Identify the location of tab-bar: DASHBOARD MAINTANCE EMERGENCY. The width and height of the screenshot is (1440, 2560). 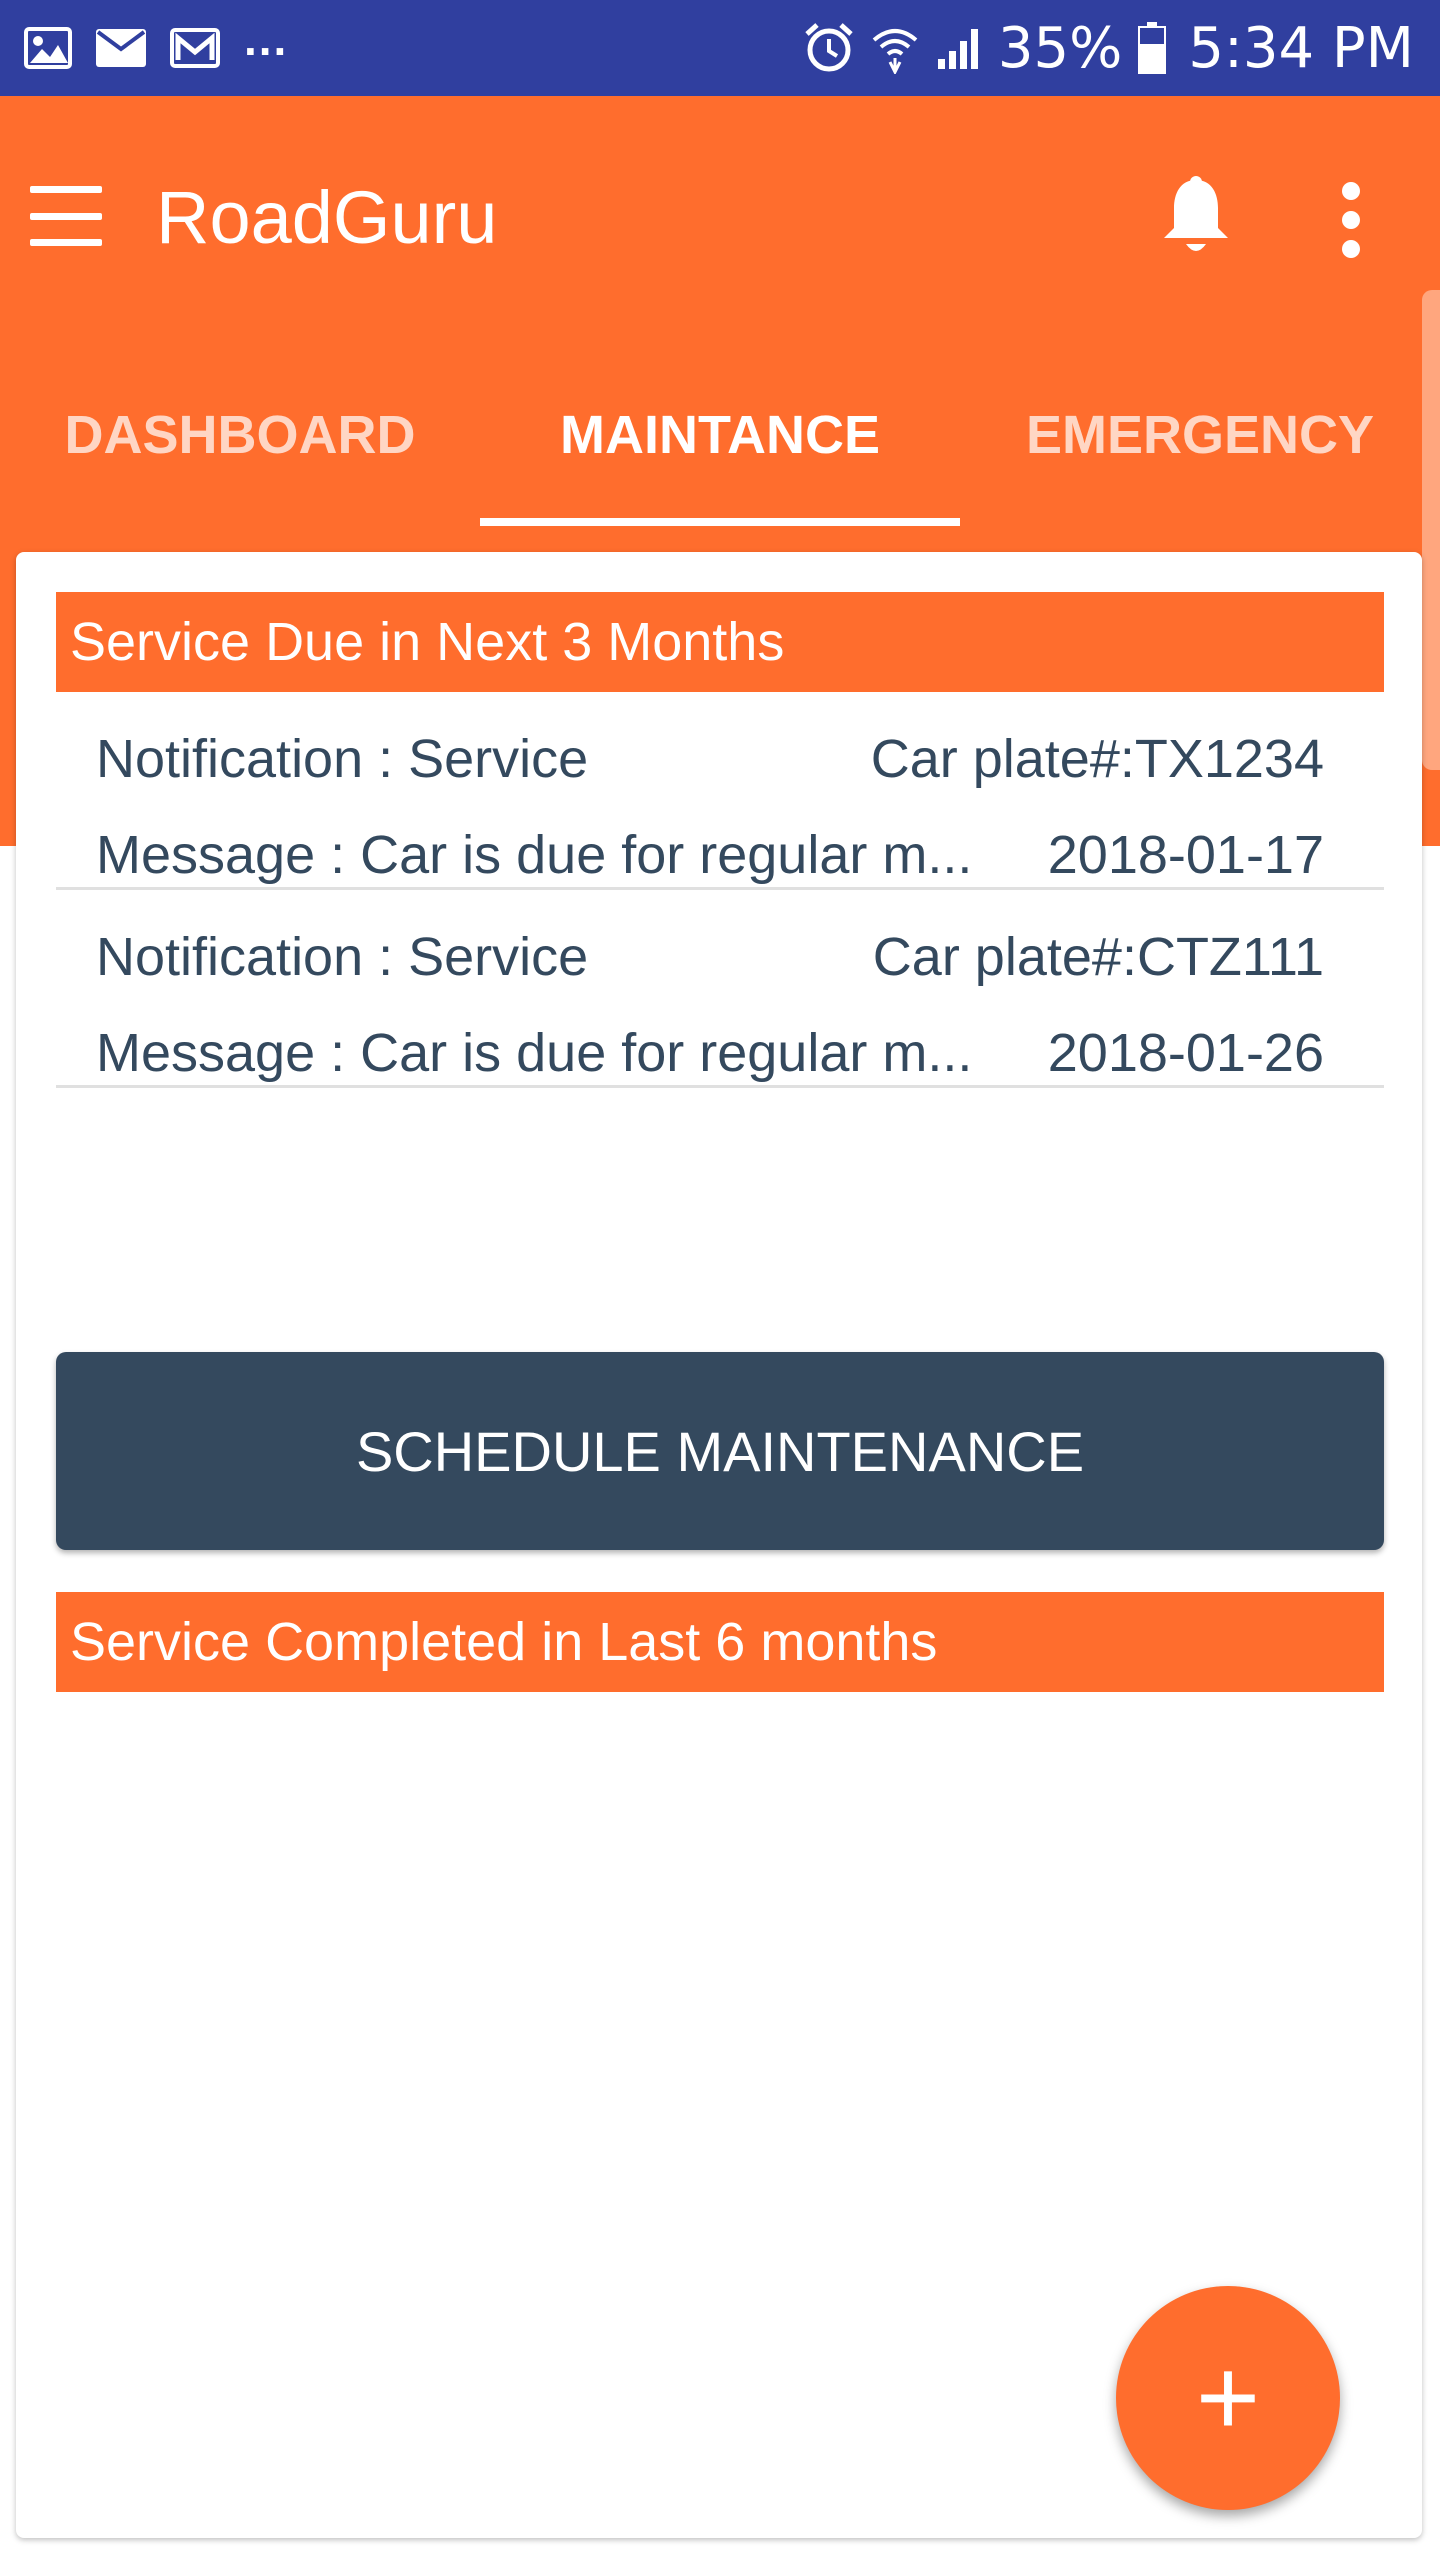
(720, 435).